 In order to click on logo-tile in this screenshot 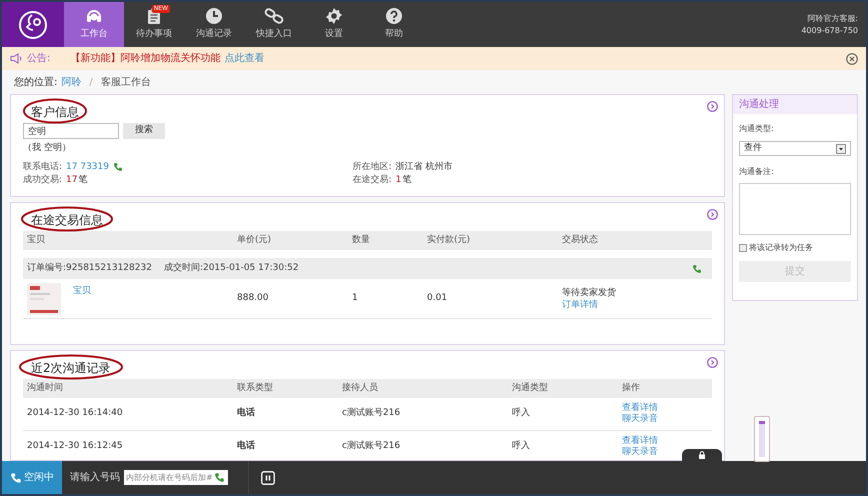, I will do `click(33, 24)`.